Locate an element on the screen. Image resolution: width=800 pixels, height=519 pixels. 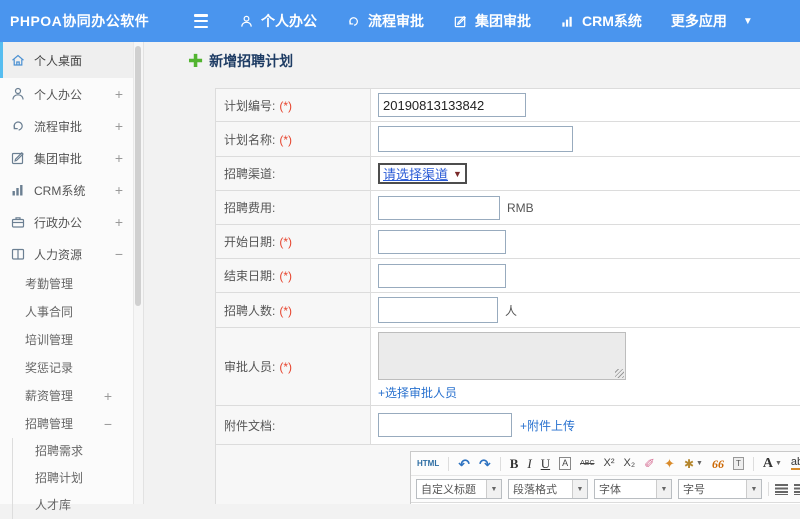
currency-unit: RMB is located at coordinates (520, 208).